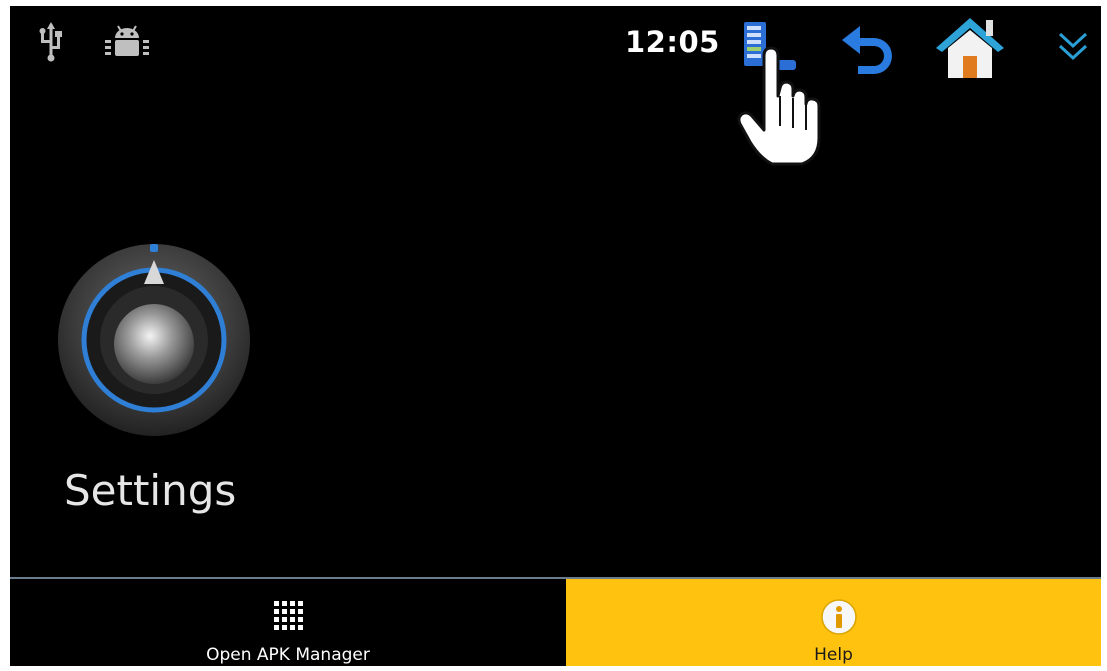  Describe the element at coordinates (288, 655) in the screenshot. I see `open-apk-manager-label: Open APK Manager` at that location.